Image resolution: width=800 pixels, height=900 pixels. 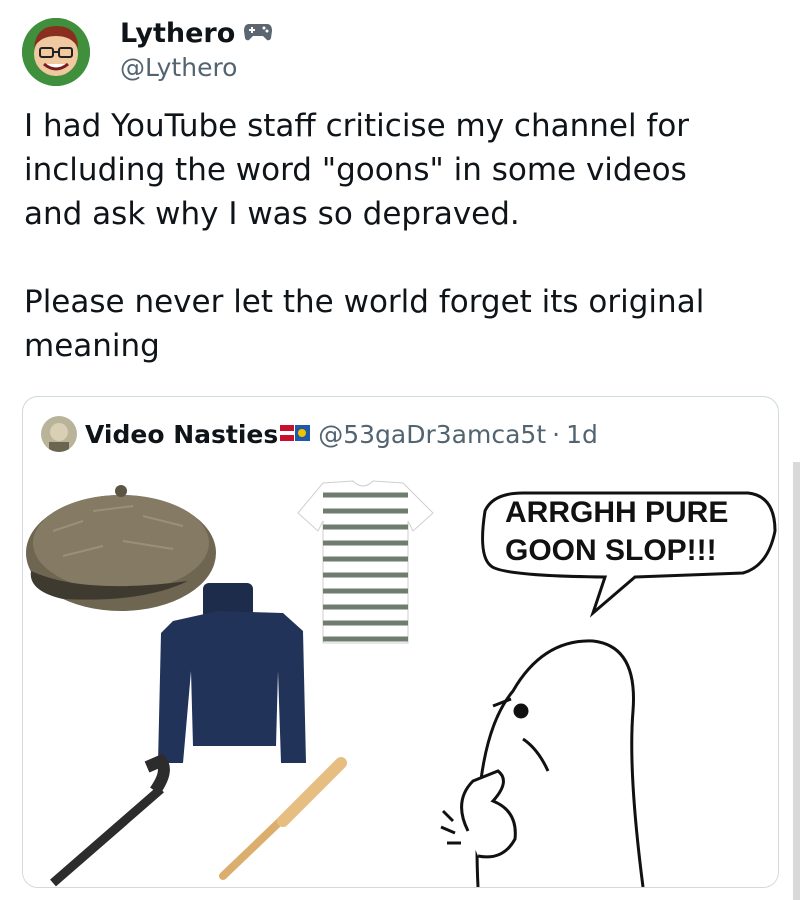 What do you see at coordinates (283, 818) in the screenshot?
I see `baseball-bat-image` at bounding box center [283, 818].